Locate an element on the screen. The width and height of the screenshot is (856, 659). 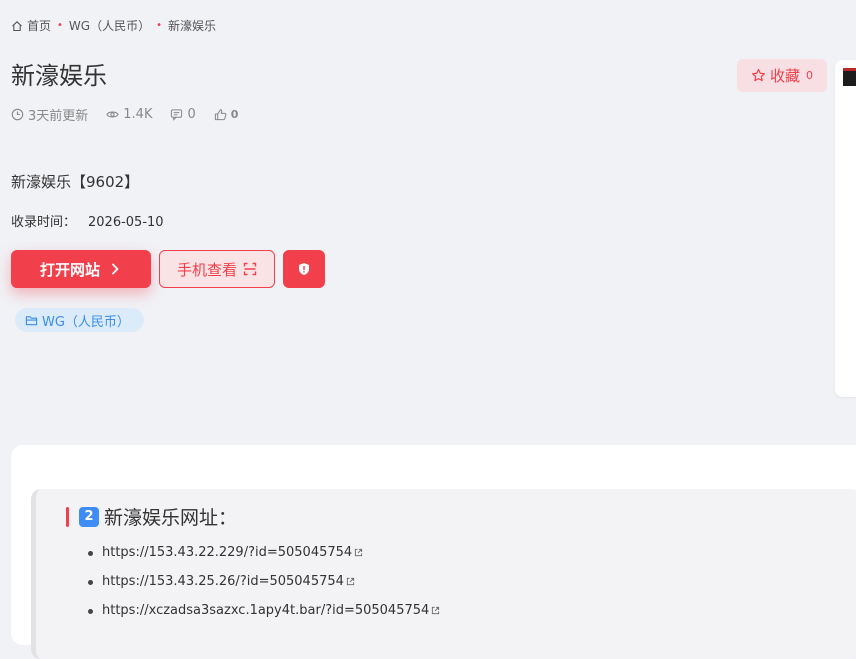
report-button is located at coordinates (304, 269).